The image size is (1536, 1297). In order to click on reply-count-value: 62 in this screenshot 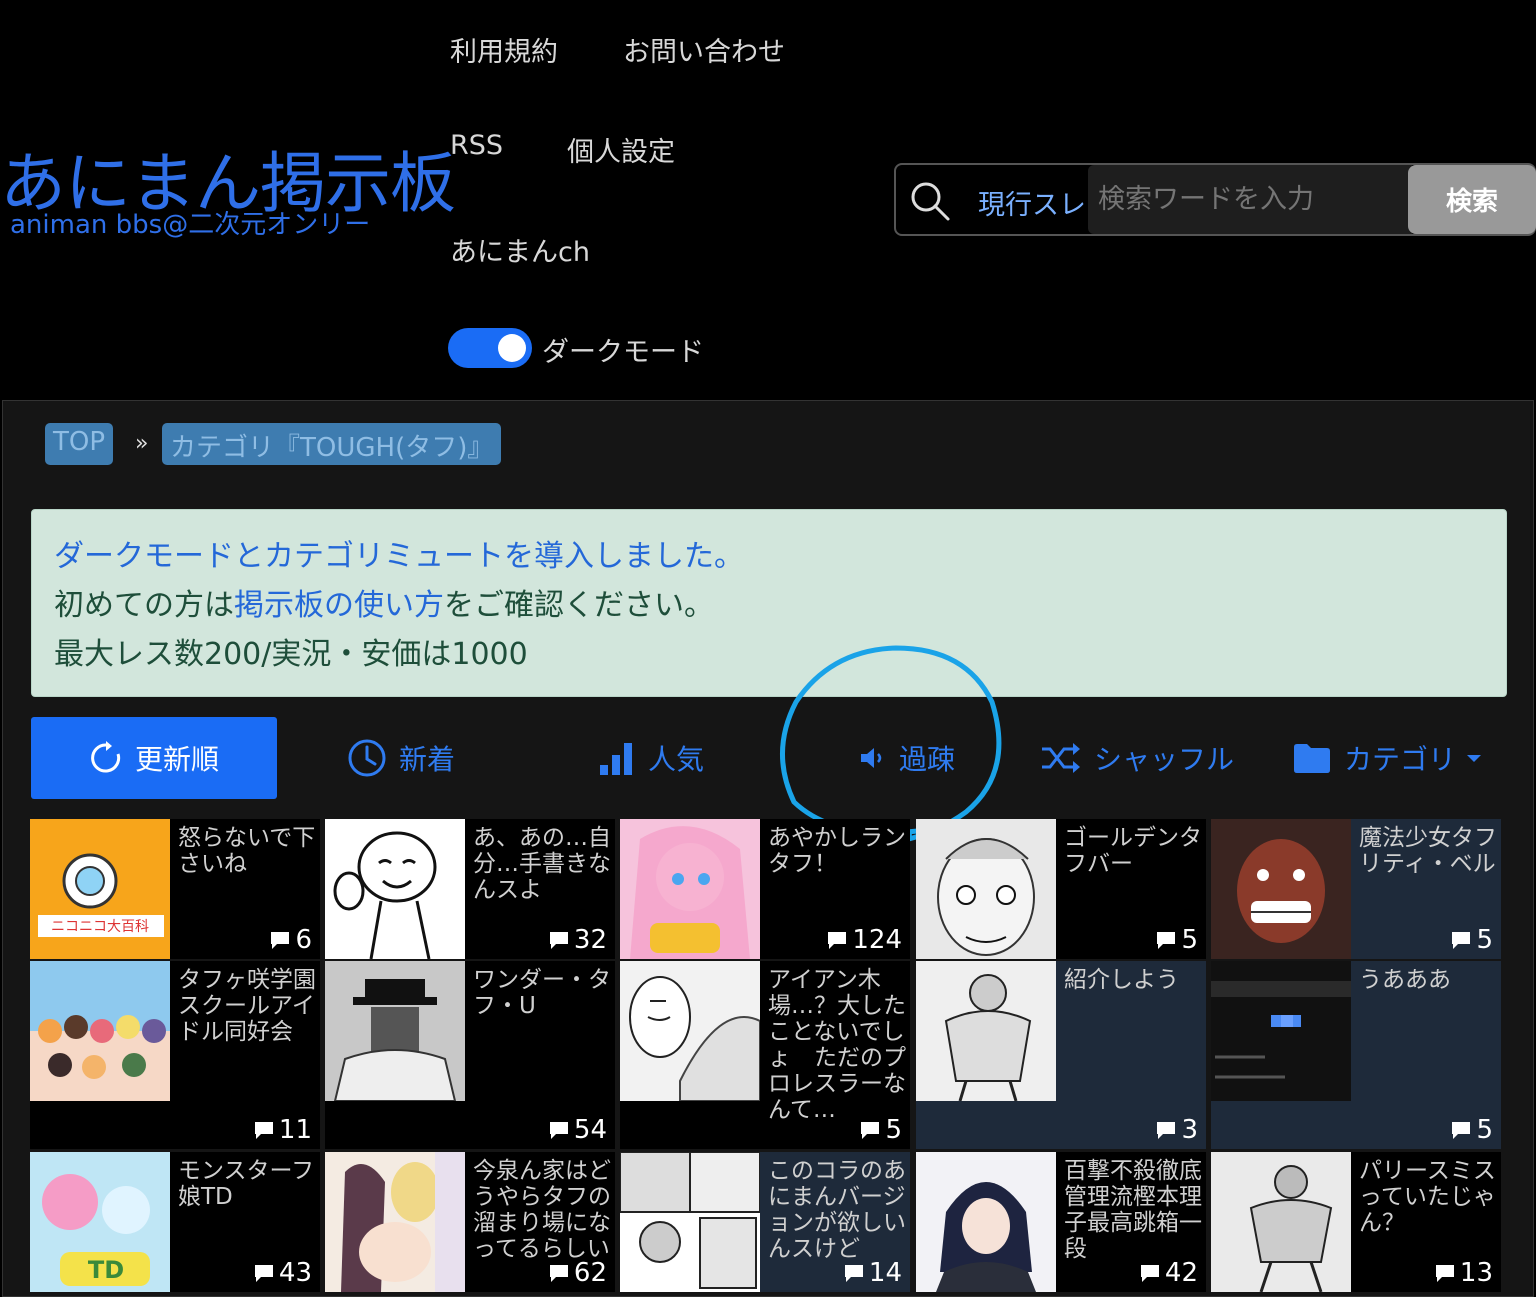, I will do `click(590, 1273)`.